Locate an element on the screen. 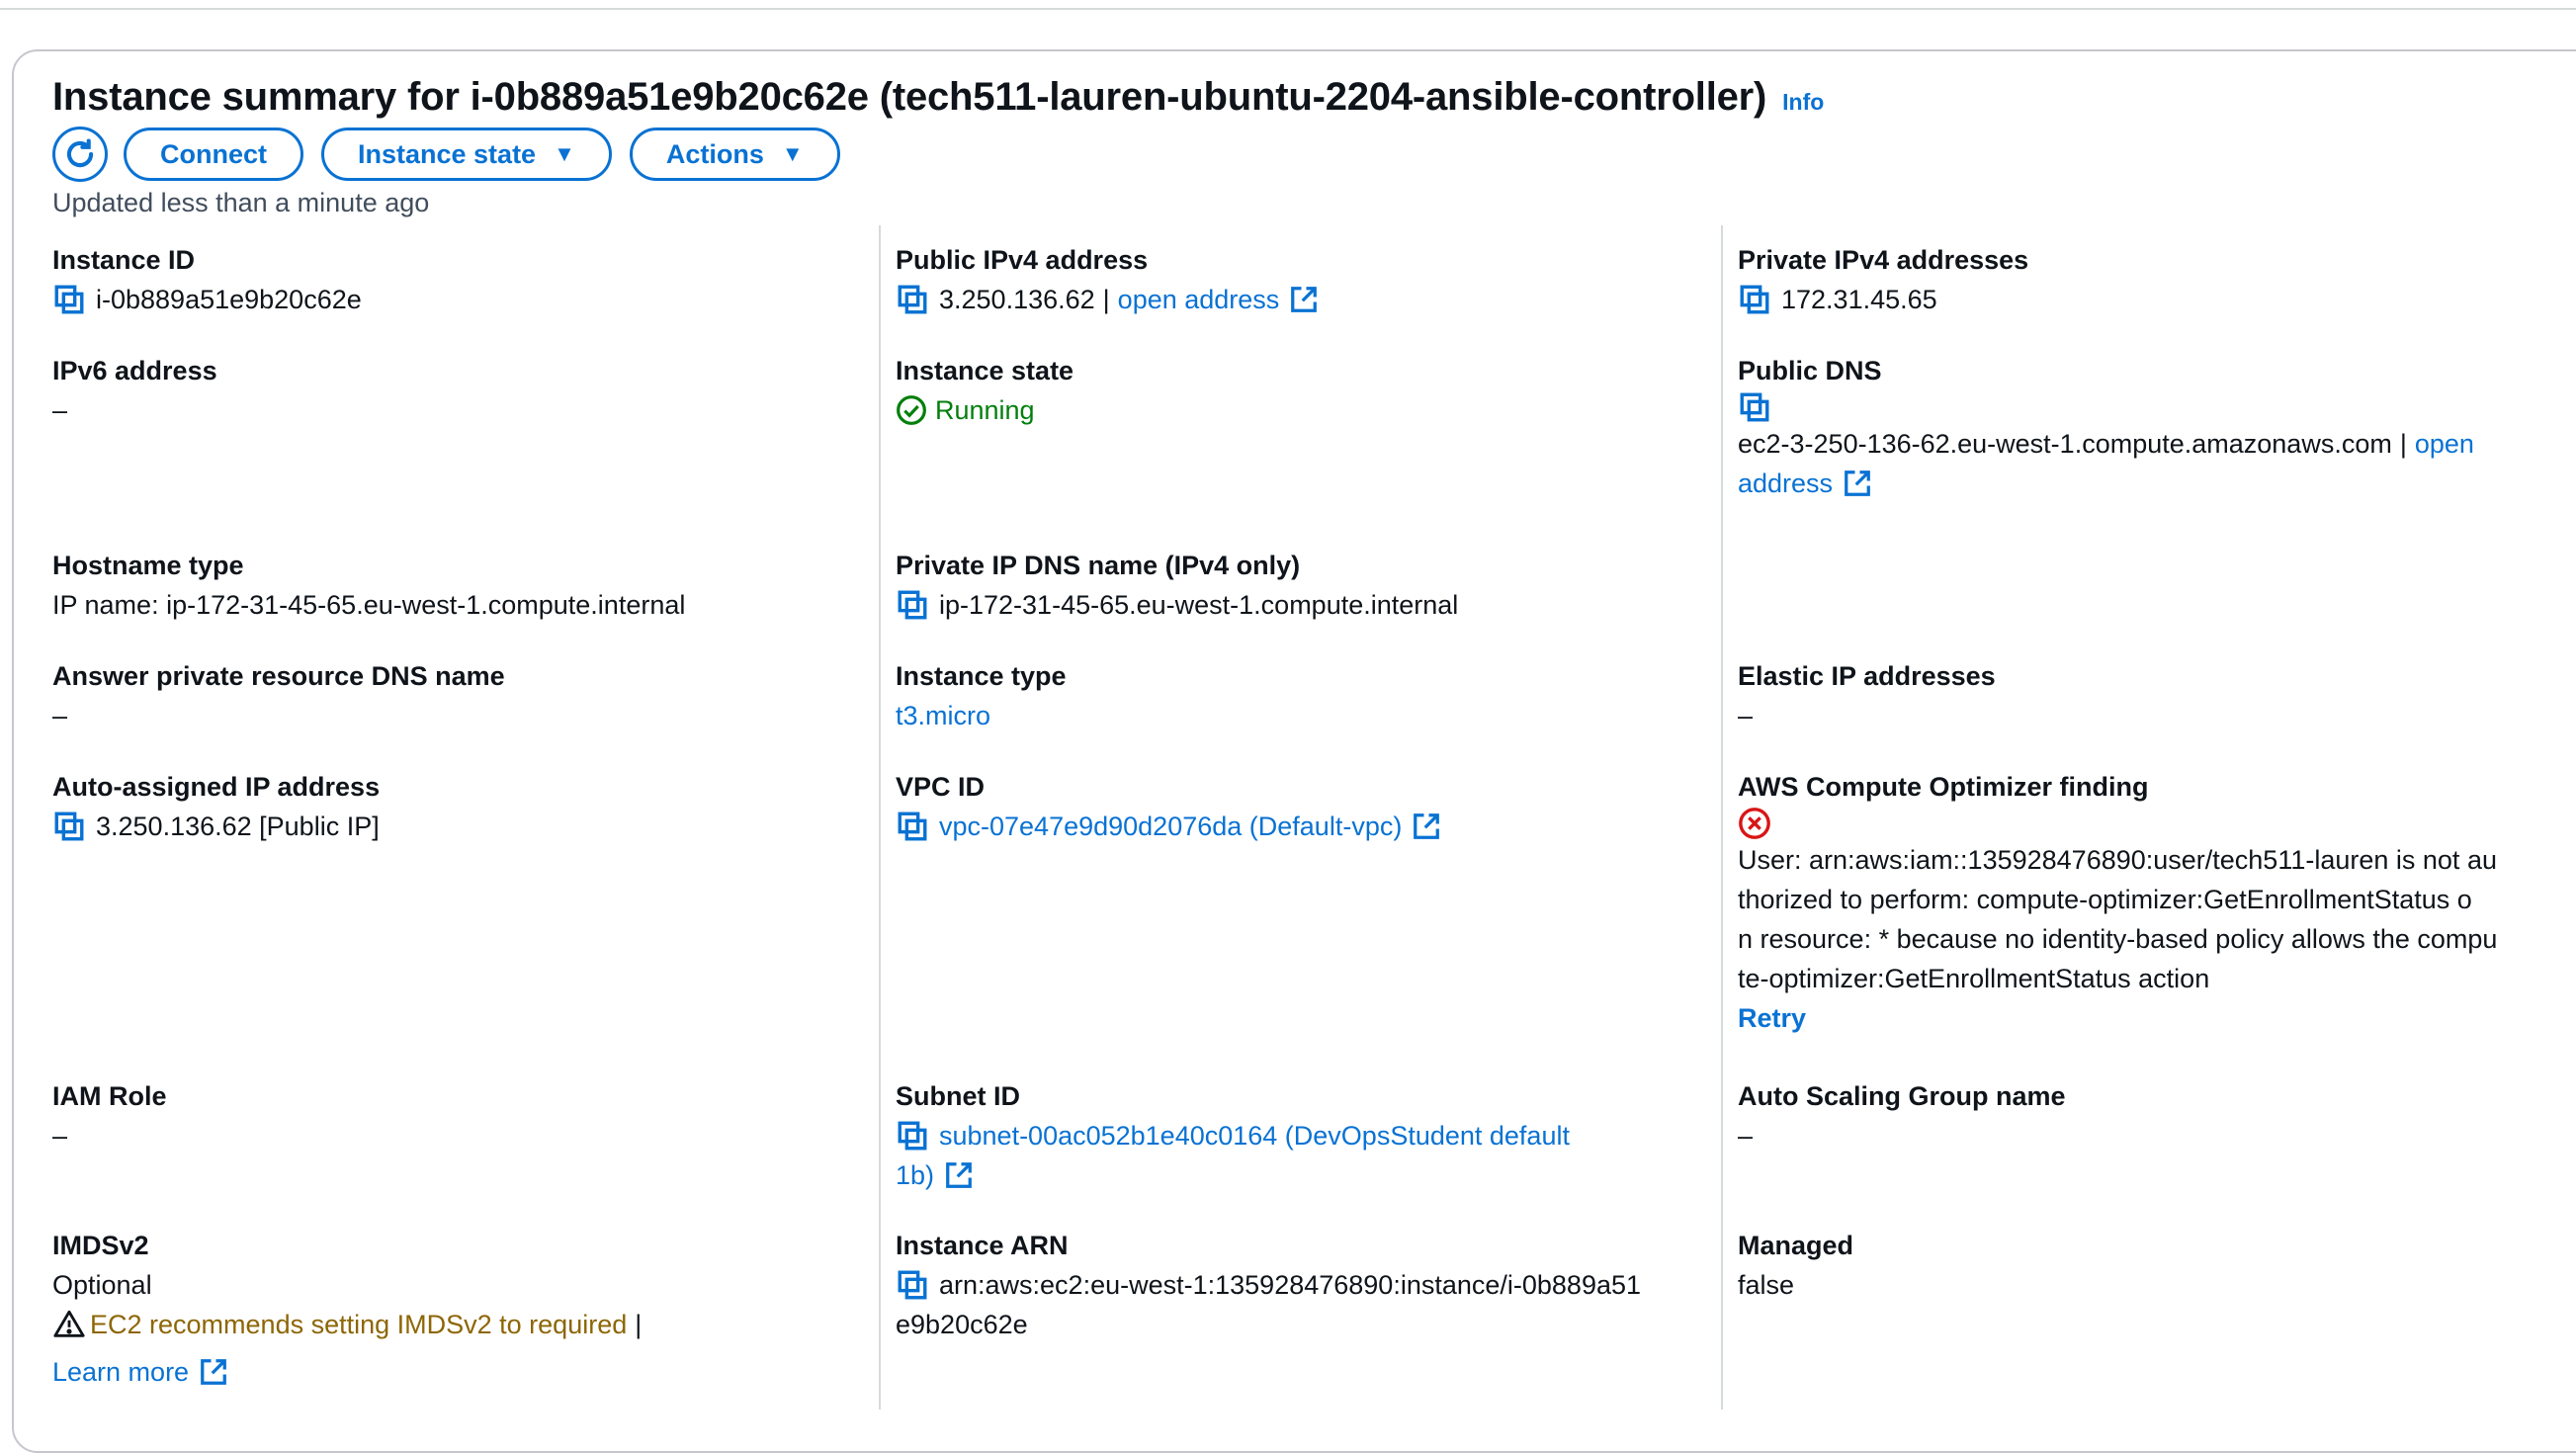 The width and height of the screenshot is (2576, 1453). imdsv2-value: Optional is located at coordinates (102, 1285).